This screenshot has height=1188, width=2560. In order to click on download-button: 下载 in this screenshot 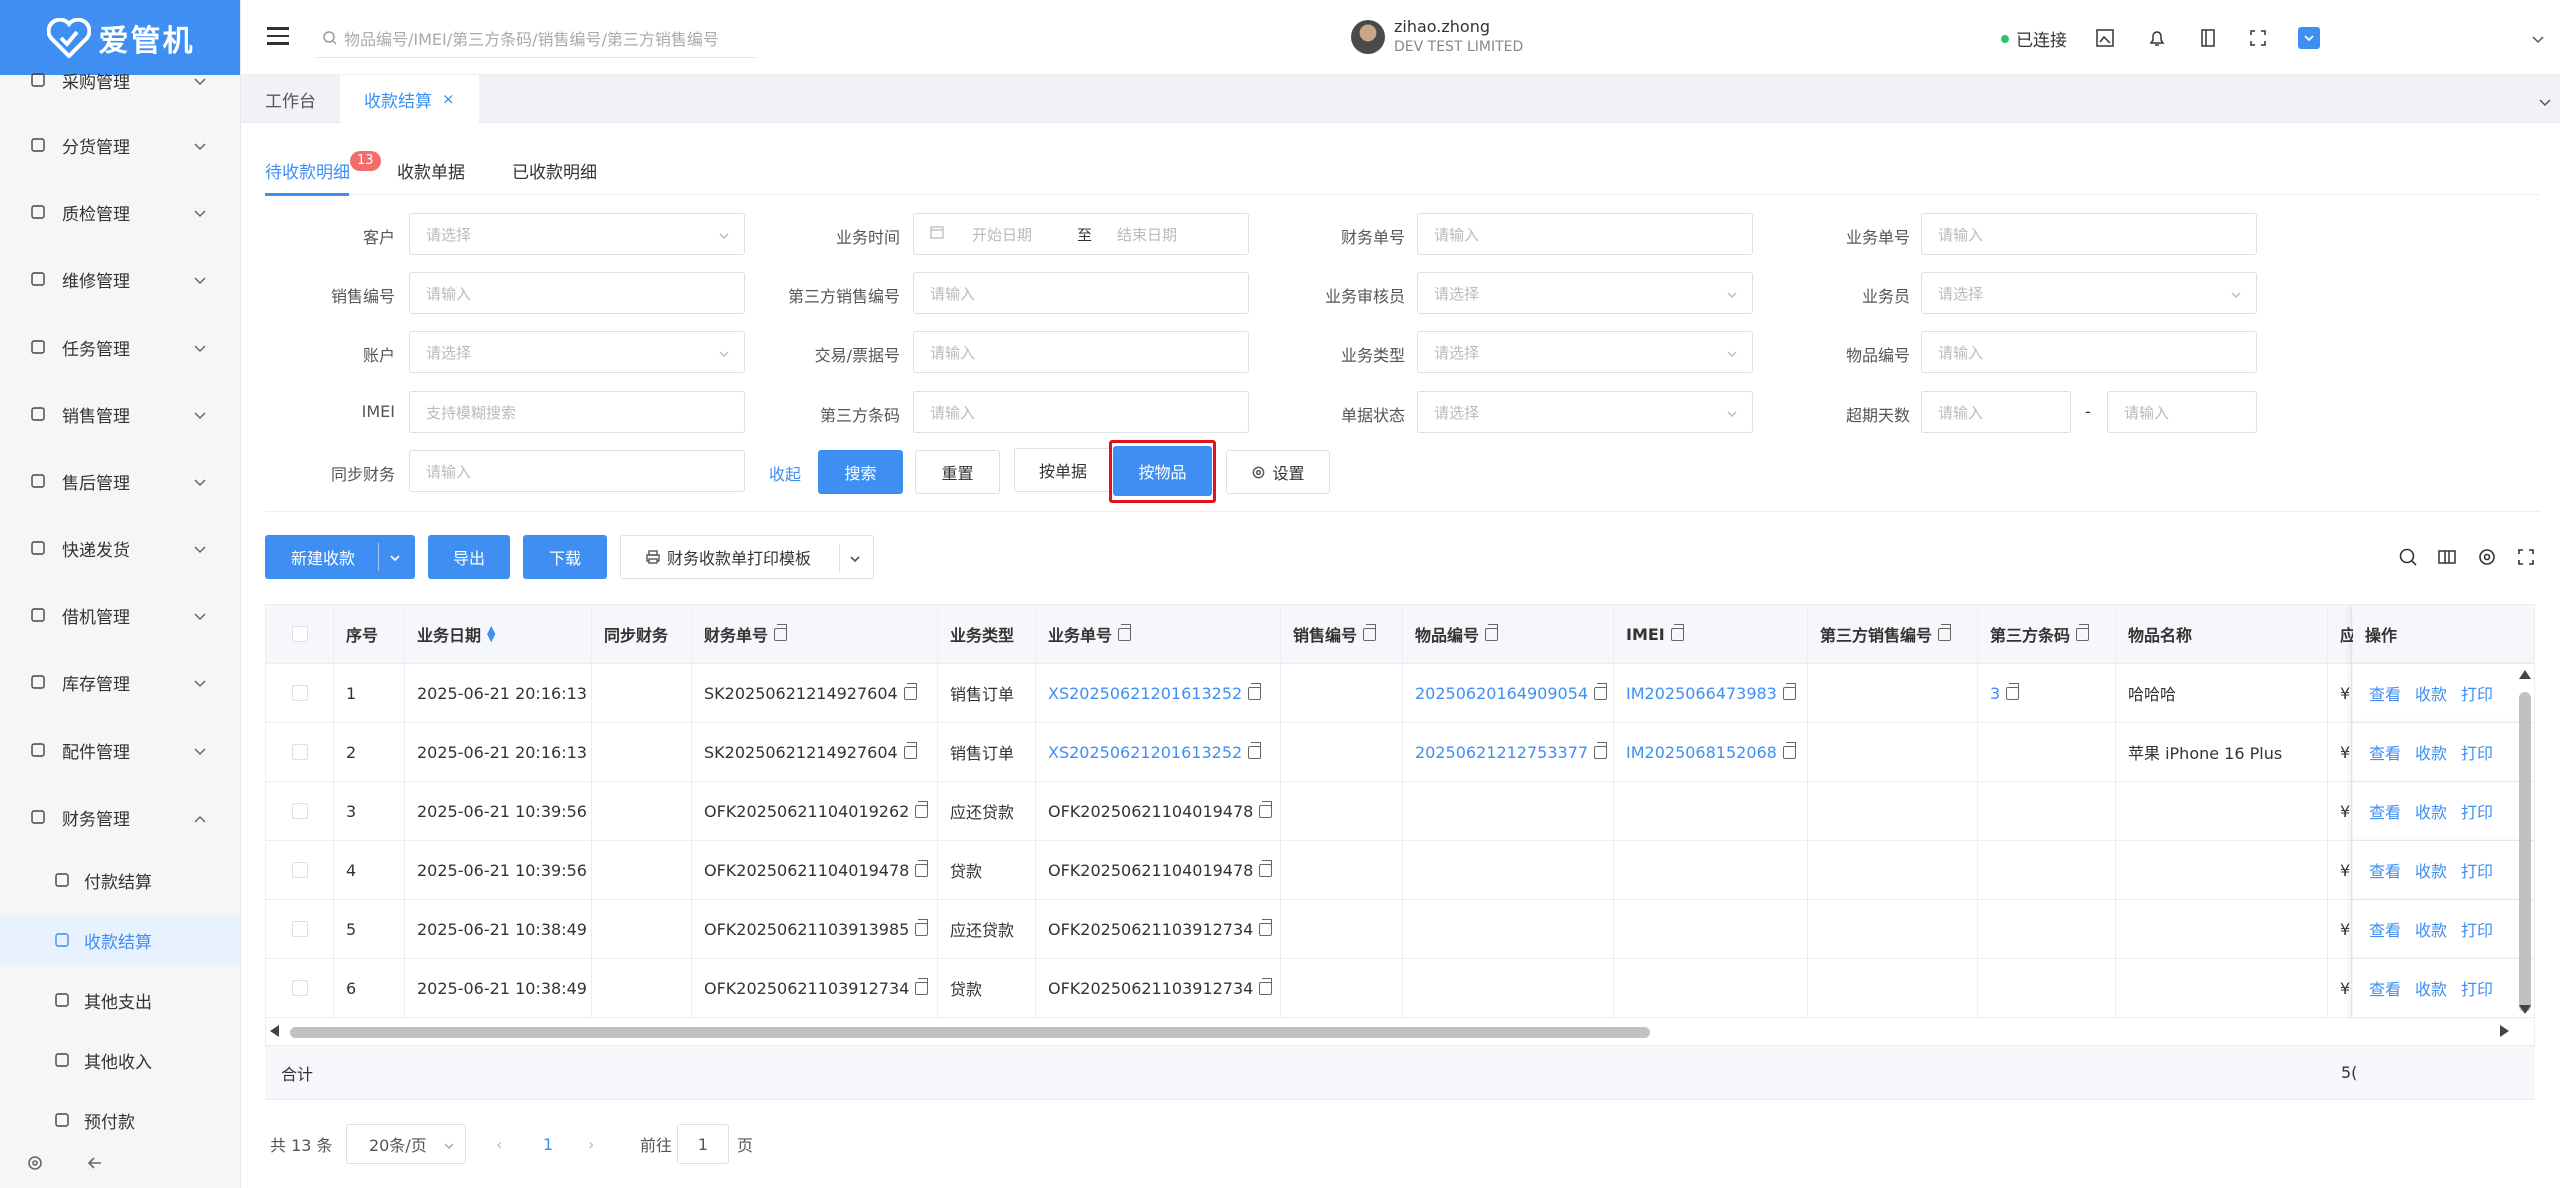, I will do `click(565, 557)`.